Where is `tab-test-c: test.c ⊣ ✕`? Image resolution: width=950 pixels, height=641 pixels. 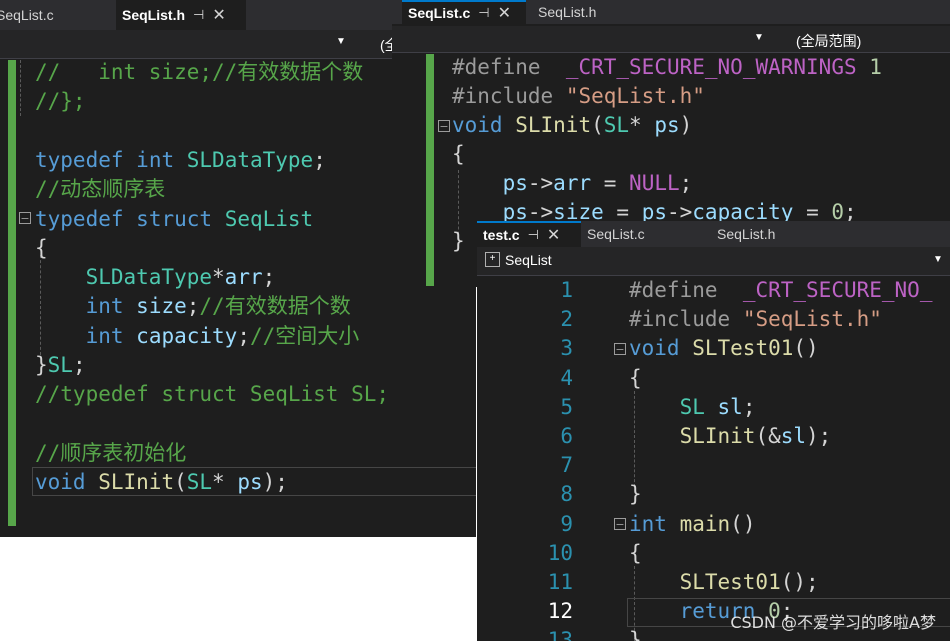
tab-test-c: test.c ⊣ ✕ is located at coordinates (529, 234).